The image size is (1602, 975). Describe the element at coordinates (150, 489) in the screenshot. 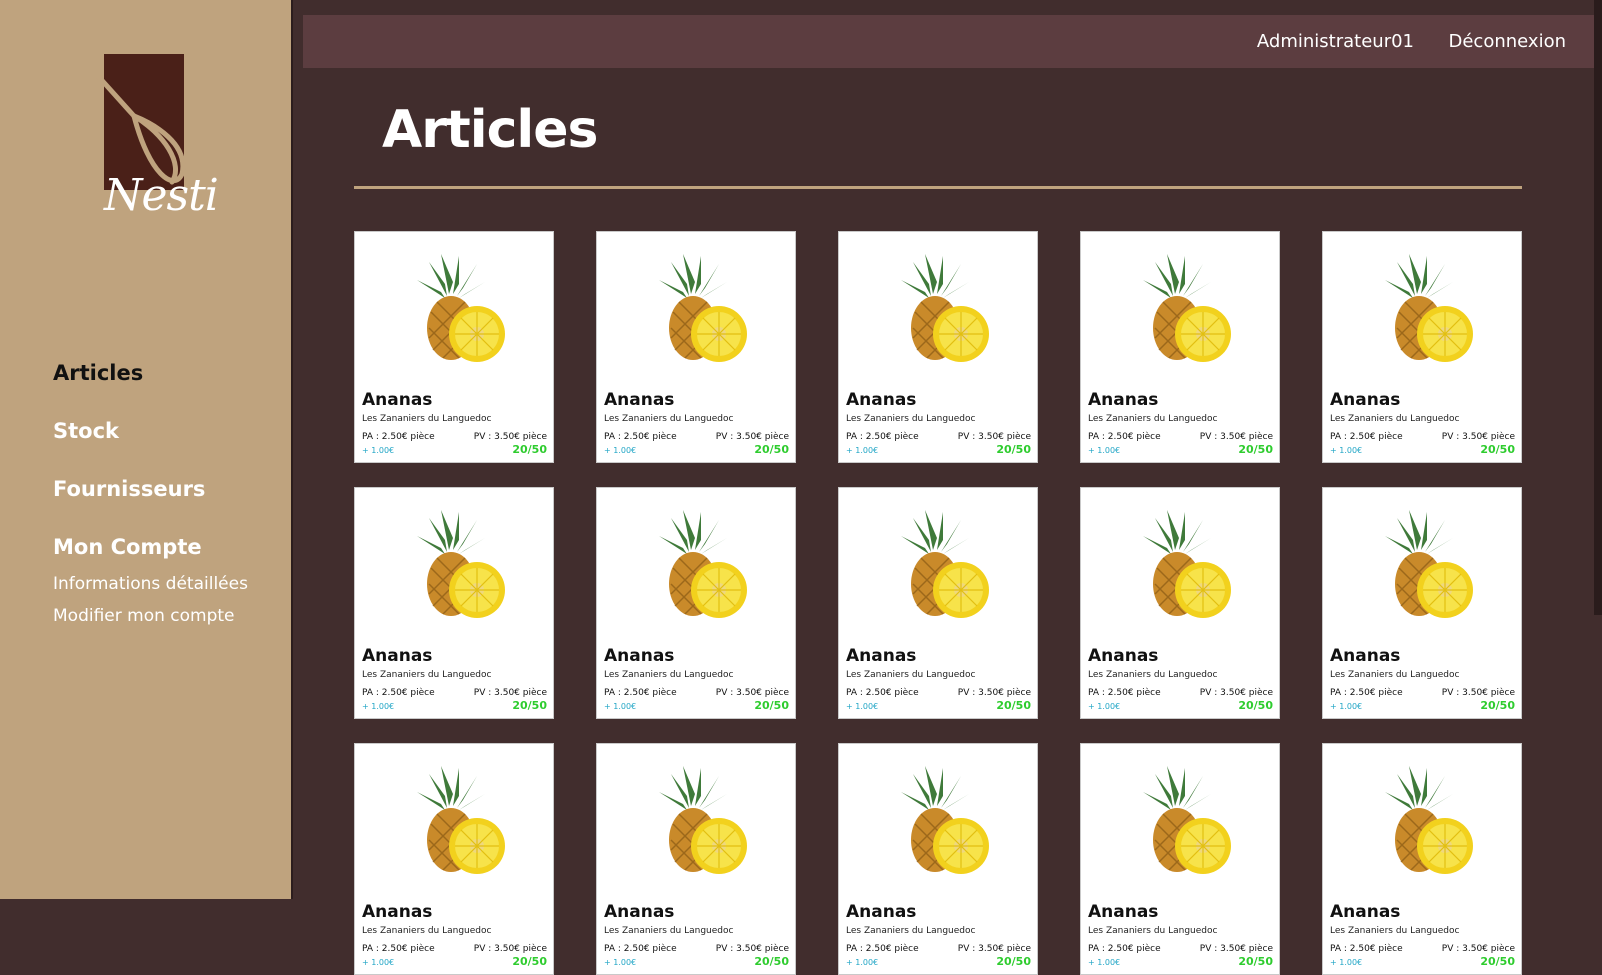

I see `sidebar-item-fournisseurs: Fournisseurs` at that location.